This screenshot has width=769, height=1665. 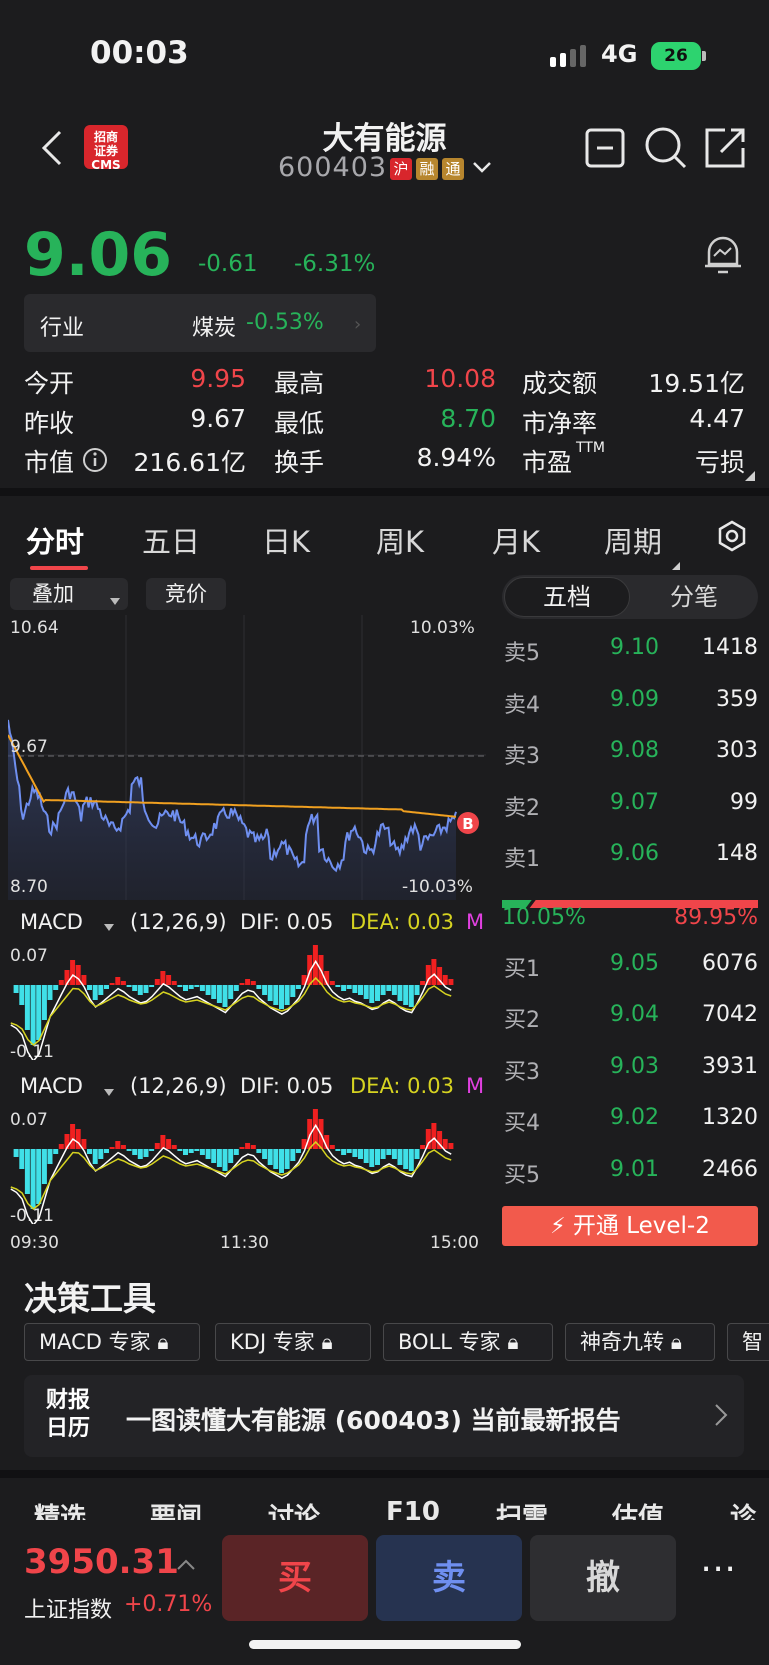 What do you see at coordinates (163, 1342) in the screenshot?
I see `lock-icon: 🔒︎` at bounding box center [163, 1342].